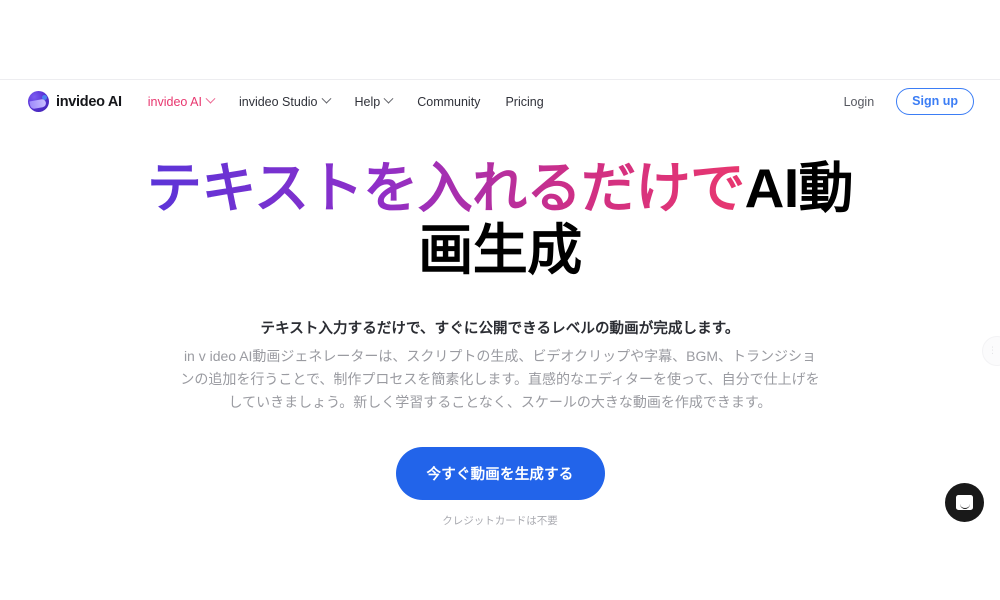  I want to click on nav-item-invideo-ai: invideo AI, so click(181, 101).